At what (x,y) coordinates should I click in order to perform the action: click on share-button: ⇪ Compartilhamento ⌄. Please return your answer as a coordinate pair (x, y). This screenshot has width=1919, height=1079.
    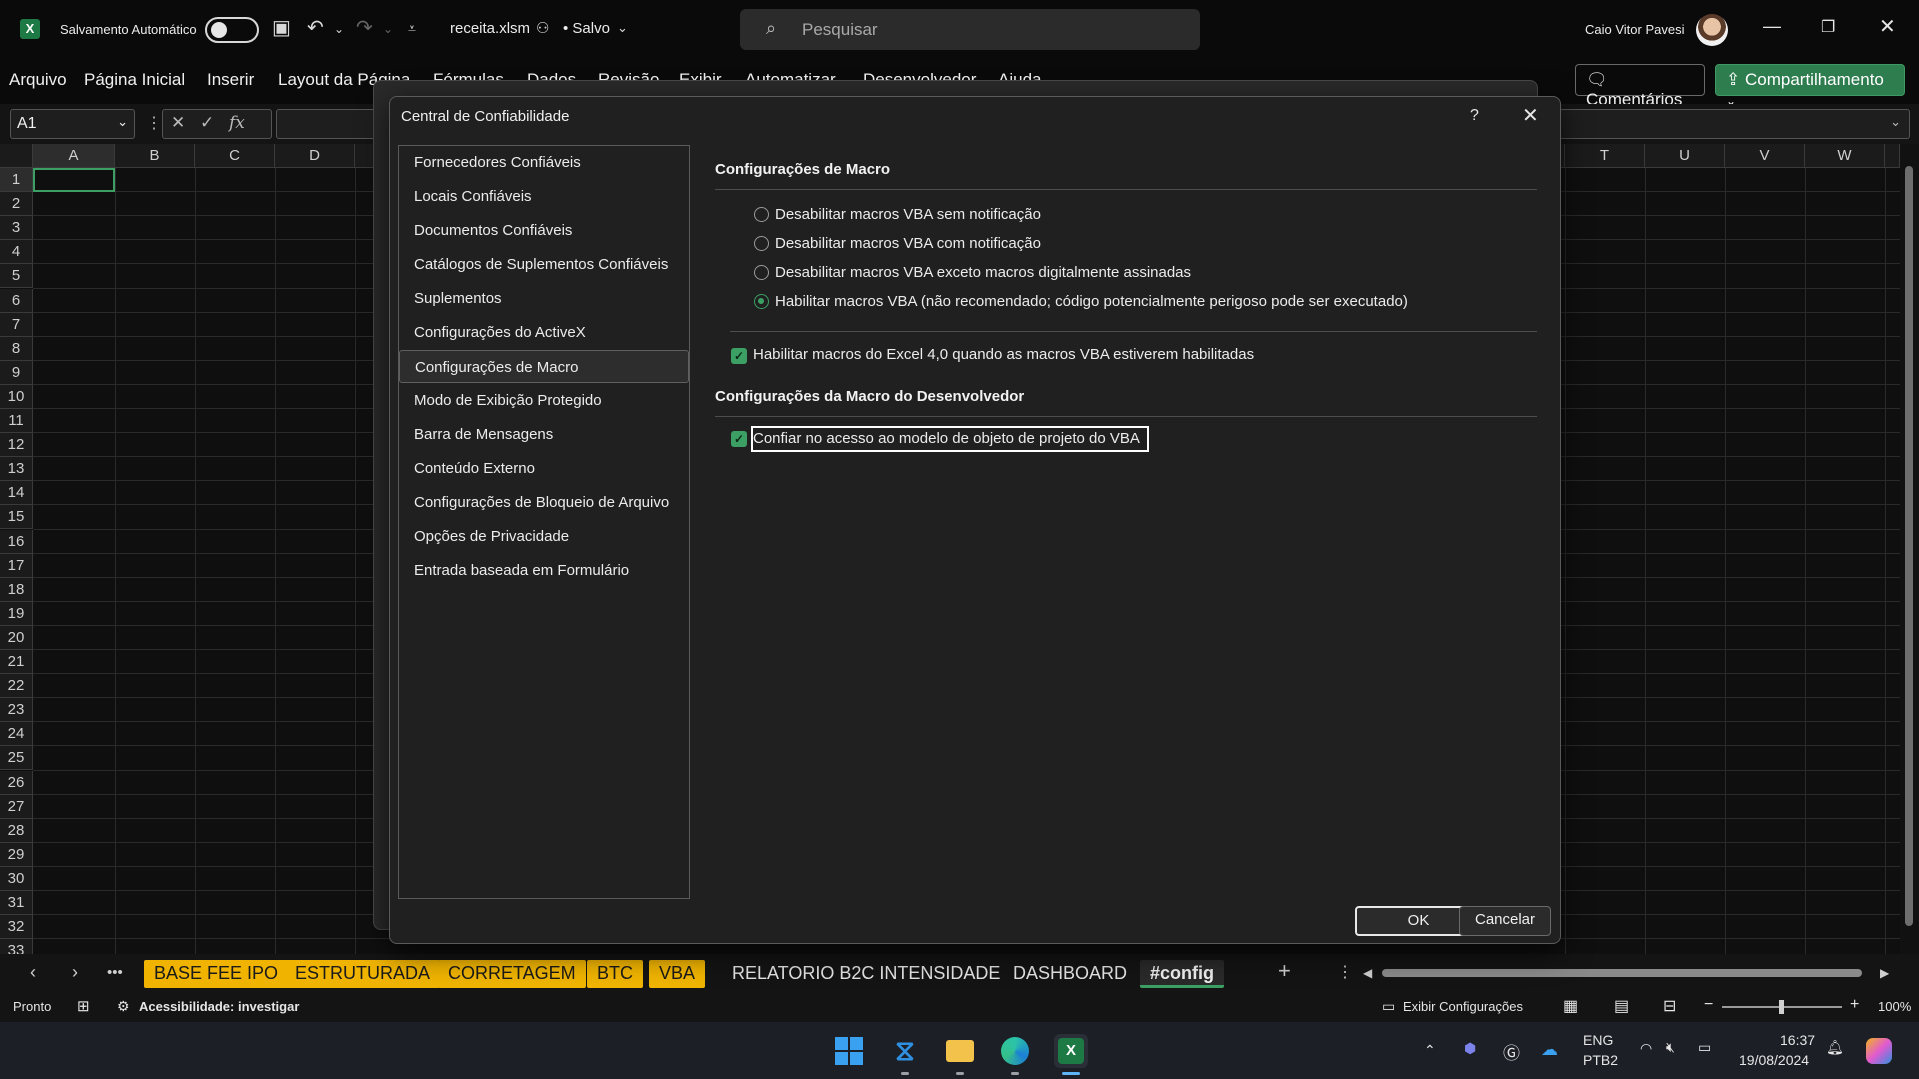
    Looking at the image, I should click on (1810, 86).